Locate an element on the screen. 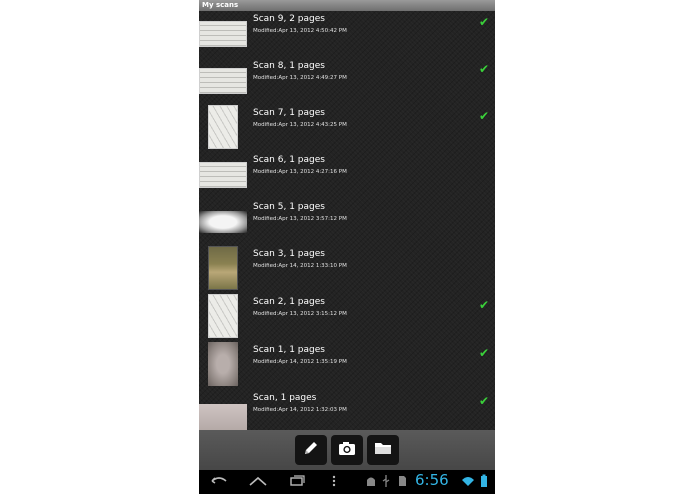 The width and height of the screenshot is (695, 494). home-button is located at coordinates (258, 483).